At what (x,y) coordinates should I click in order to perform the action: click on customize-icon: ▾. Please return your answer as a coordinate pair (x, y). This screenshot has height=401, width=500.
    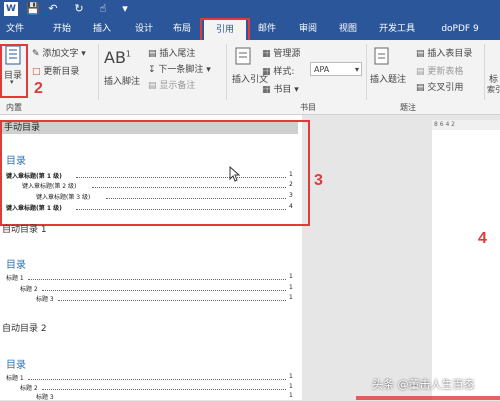
    Looking at the image, I should click on (125, 9).